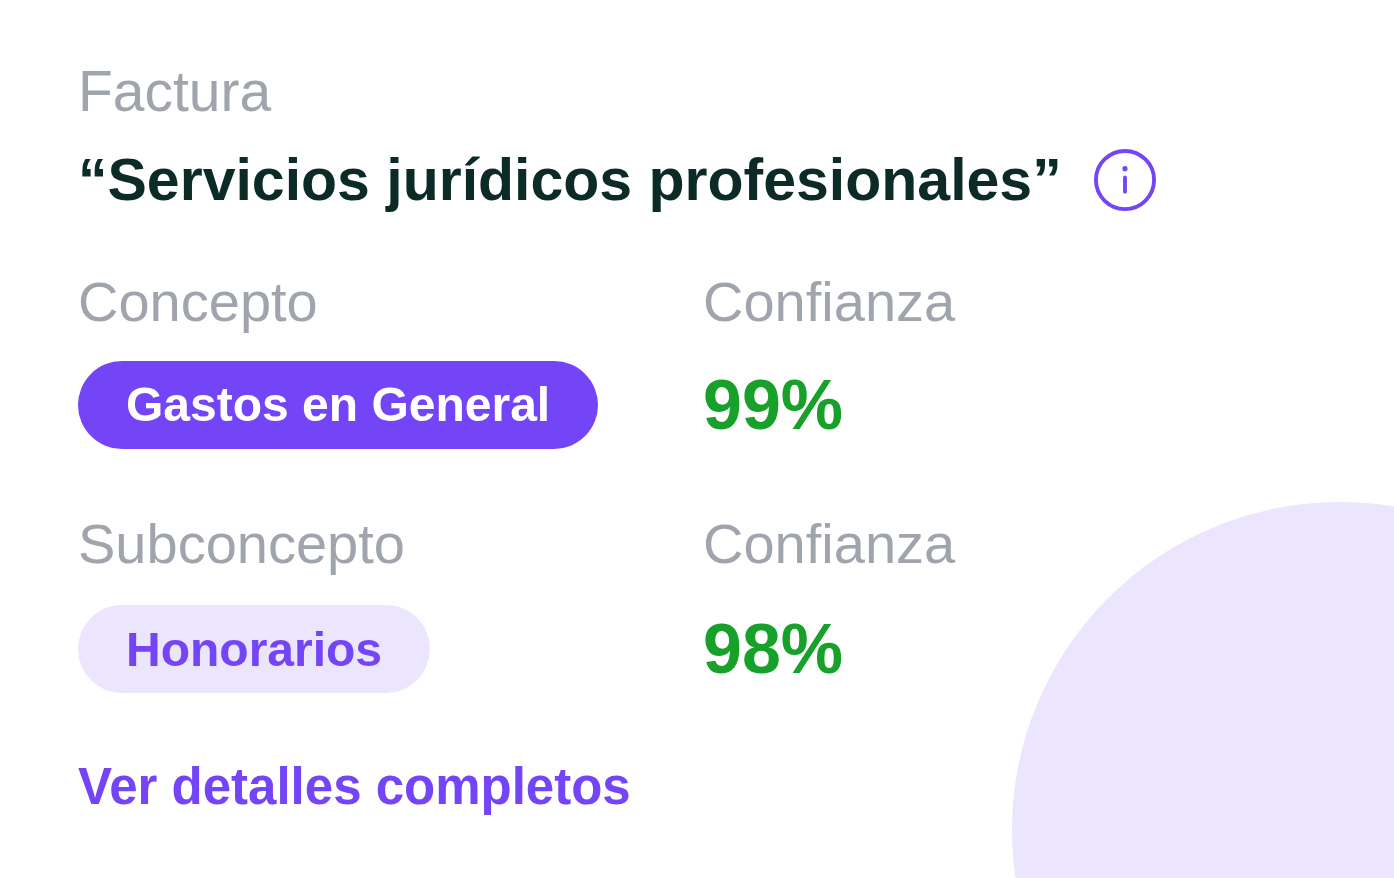 The width and height of the screenshot is (1394, 878). Describe the element at coordinates (254, 649) in the screenshot. I see `category-tag: Honorarios` at that location.